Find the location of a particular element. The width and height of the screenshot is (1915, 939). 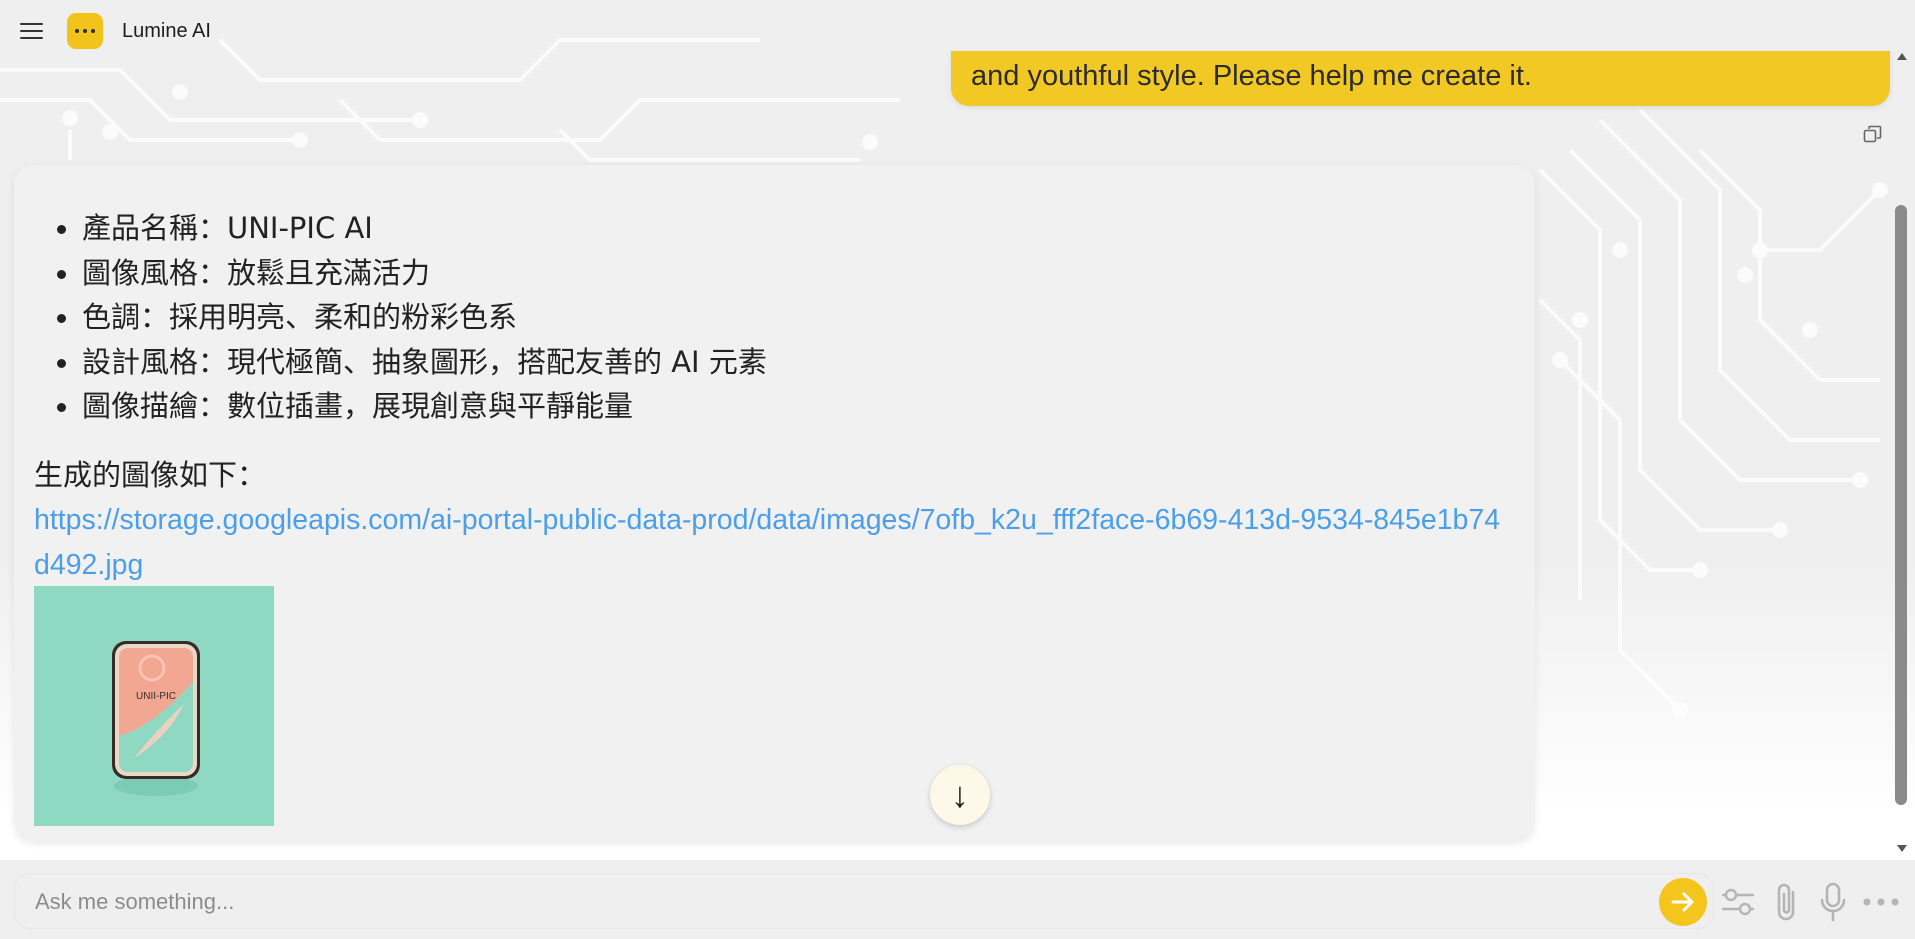

ellipsis-logo-icon is located at coordinates (85, 31).